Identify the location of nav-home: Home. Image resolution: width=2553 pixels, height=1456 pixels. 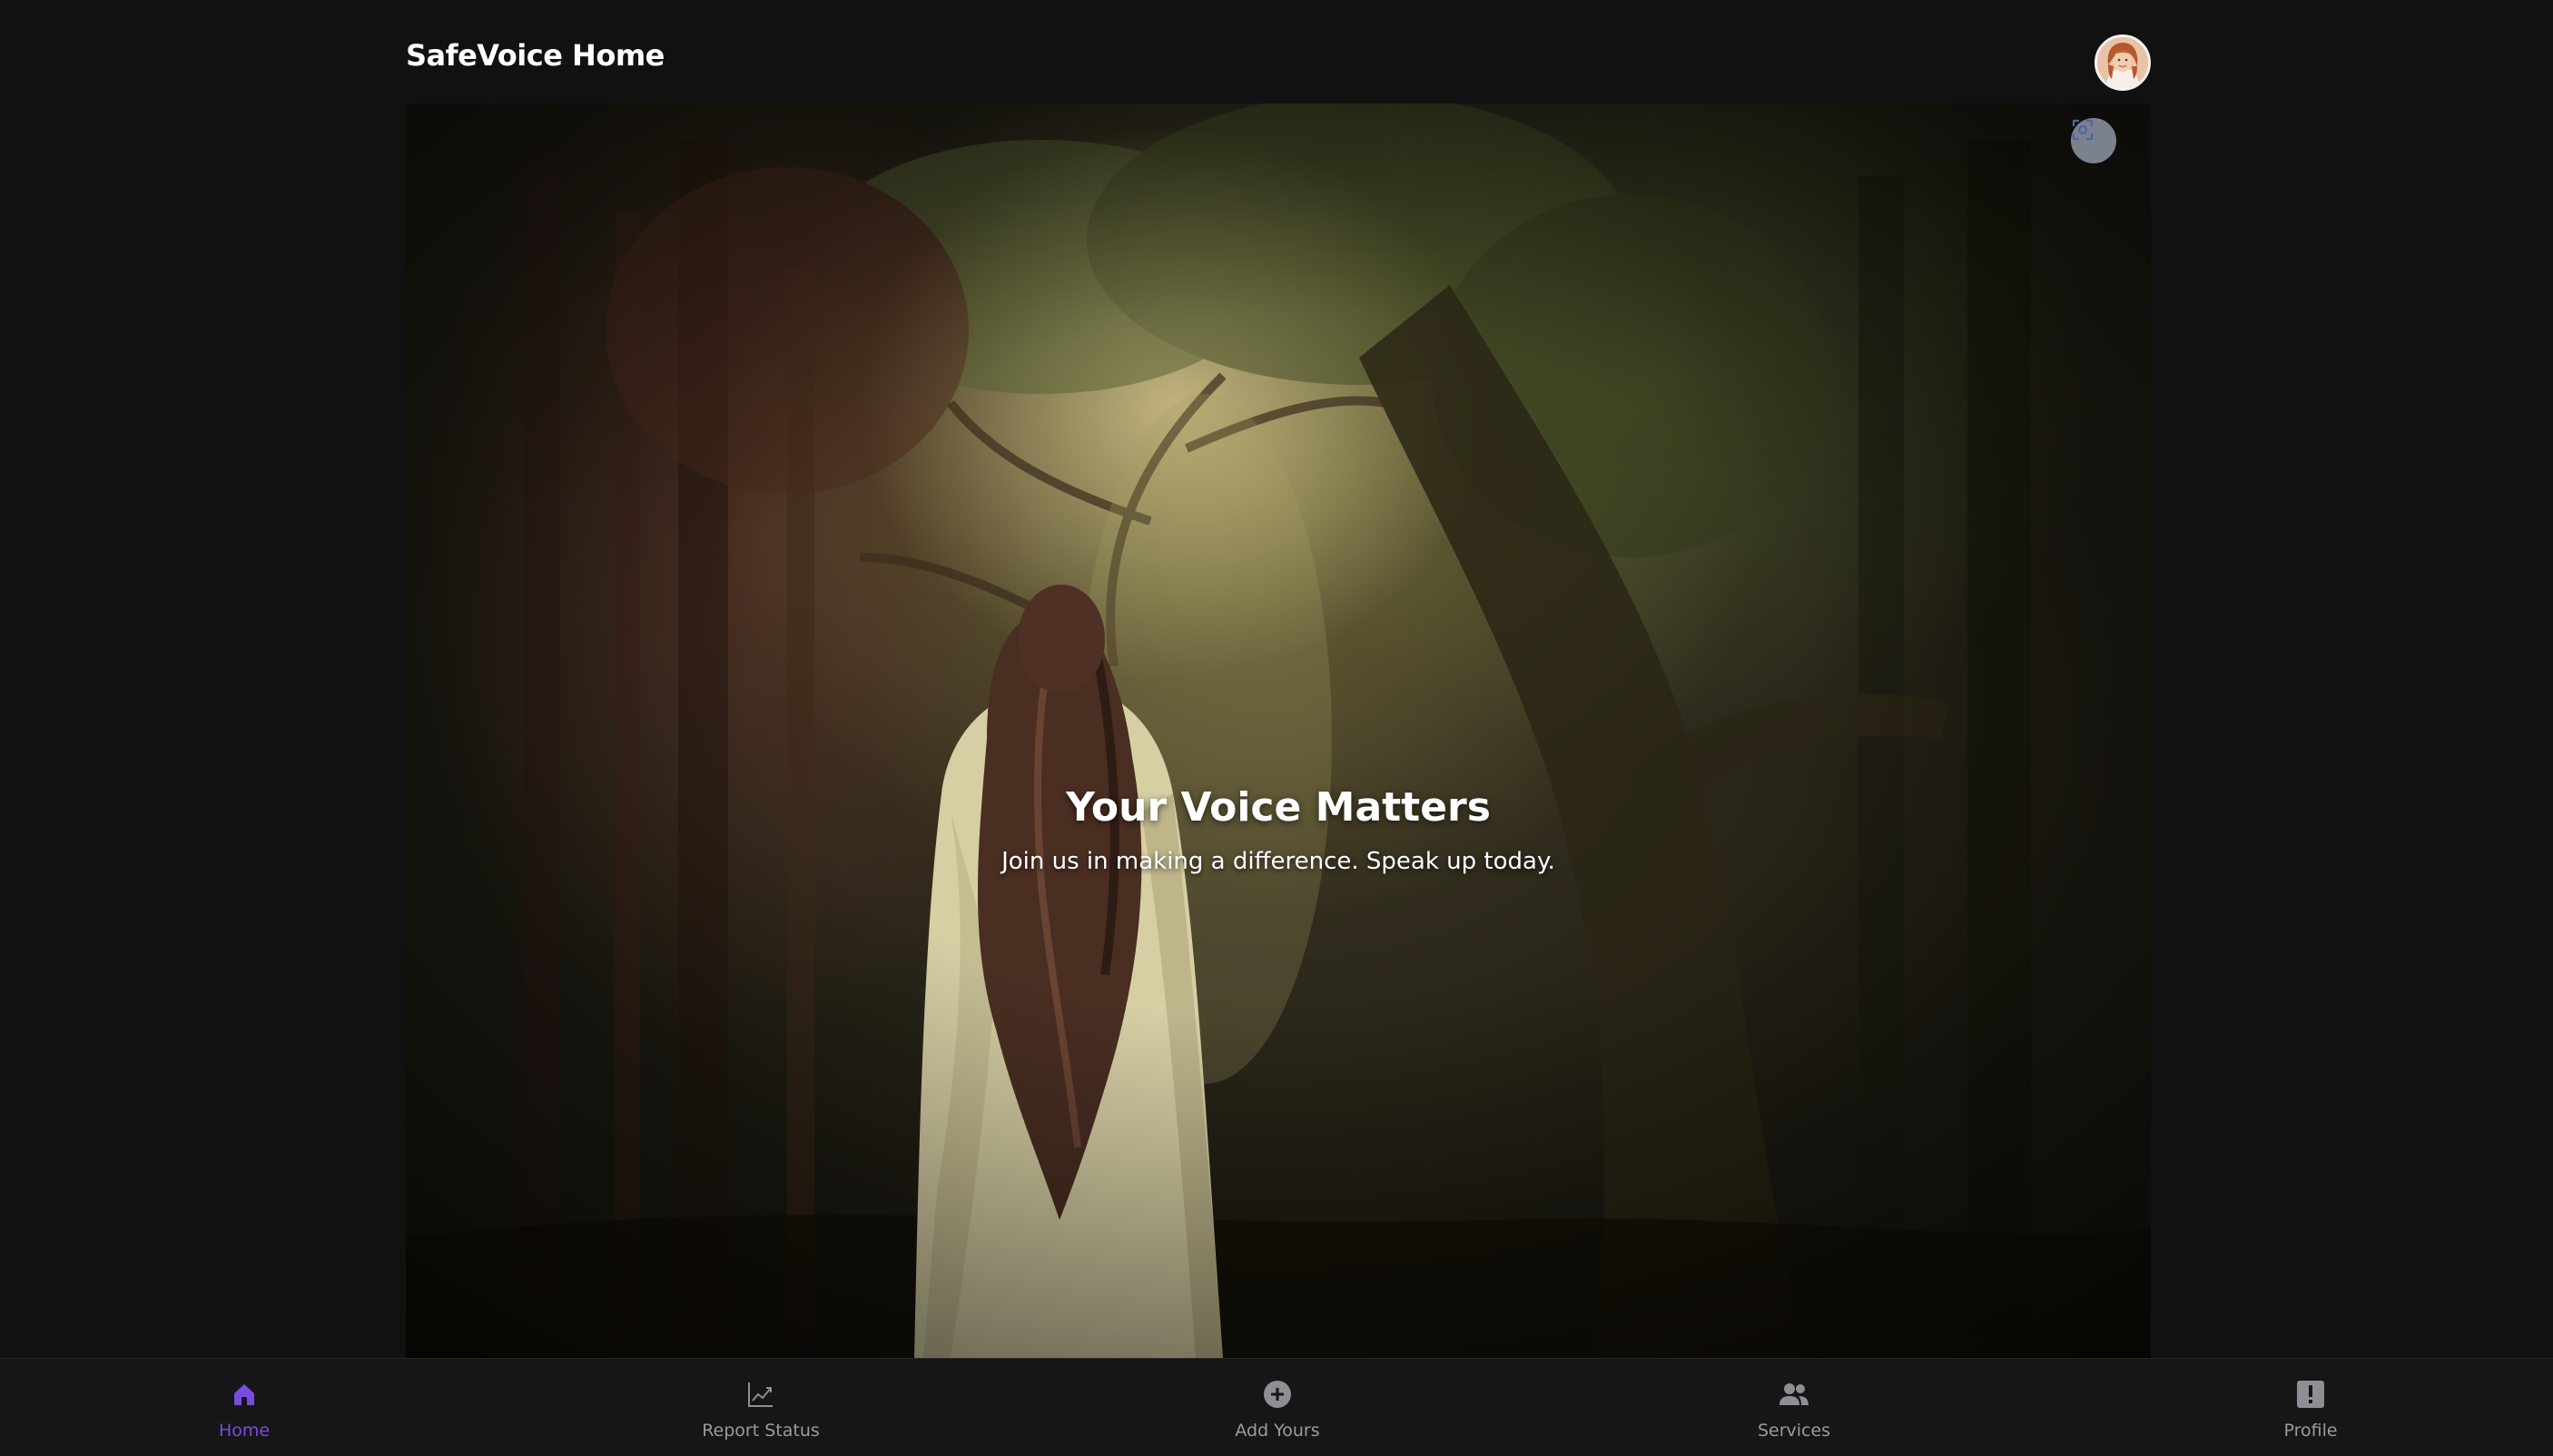
(244, 1407).